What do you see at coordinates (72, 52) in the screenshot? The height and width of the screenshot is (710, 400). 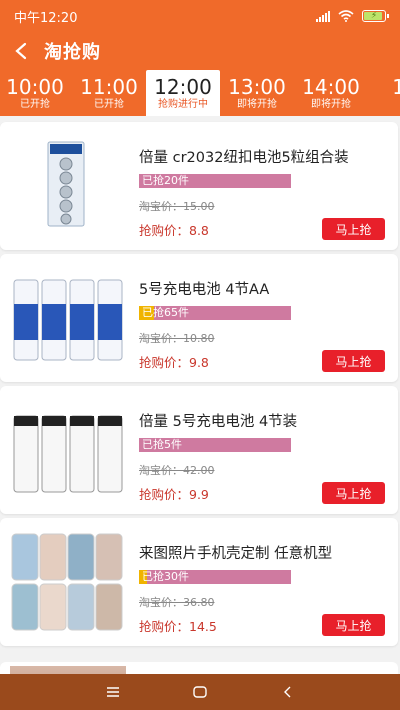 I see `page-title: 淘抢购` at bounding box center [72, 52].